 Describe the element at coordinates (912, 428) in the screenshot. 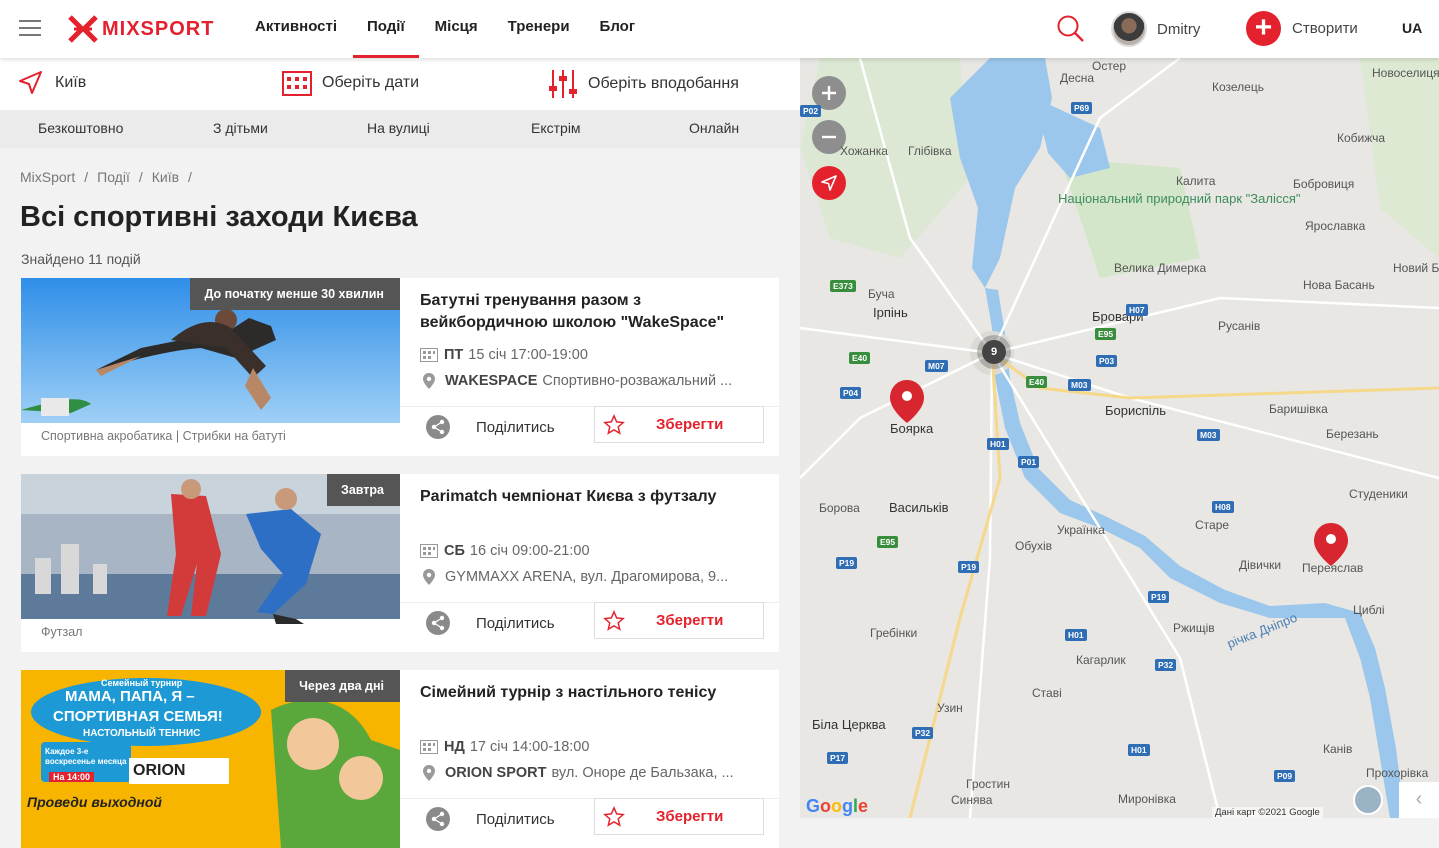

I see `map-label: Боярка` at that location.